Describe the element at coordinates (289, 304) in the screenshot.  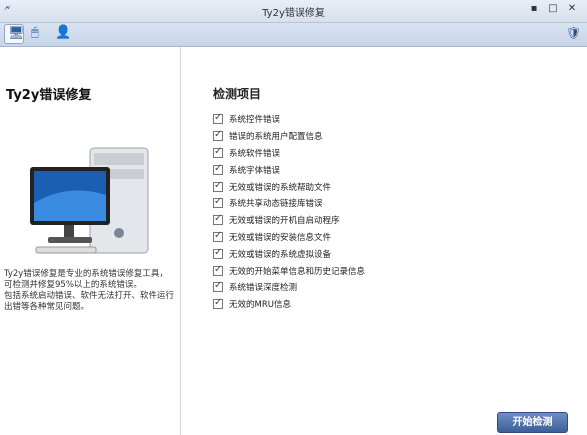
I see `check-item: 无效的MRU信息` at that location.